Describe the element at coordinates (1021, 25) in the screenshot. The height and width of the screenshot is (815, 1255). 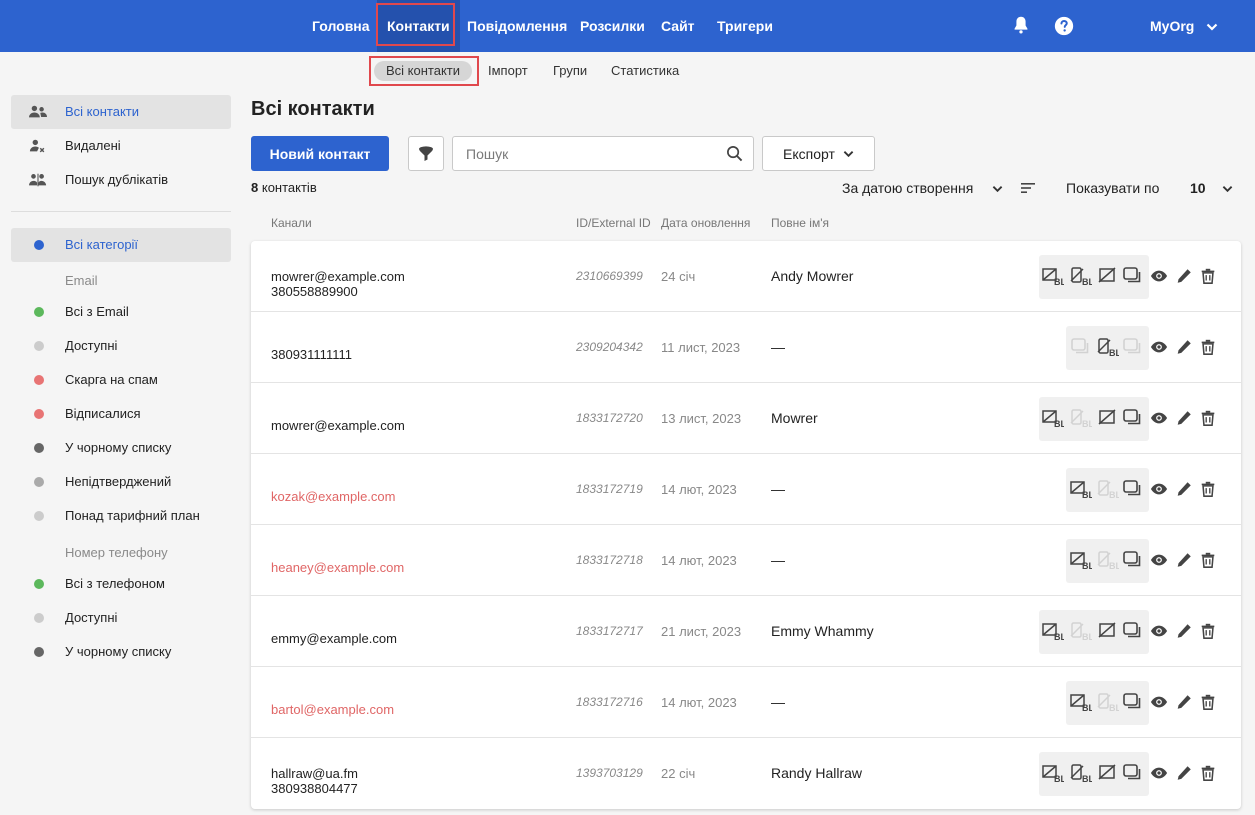
I see `bell-icon` at that location.